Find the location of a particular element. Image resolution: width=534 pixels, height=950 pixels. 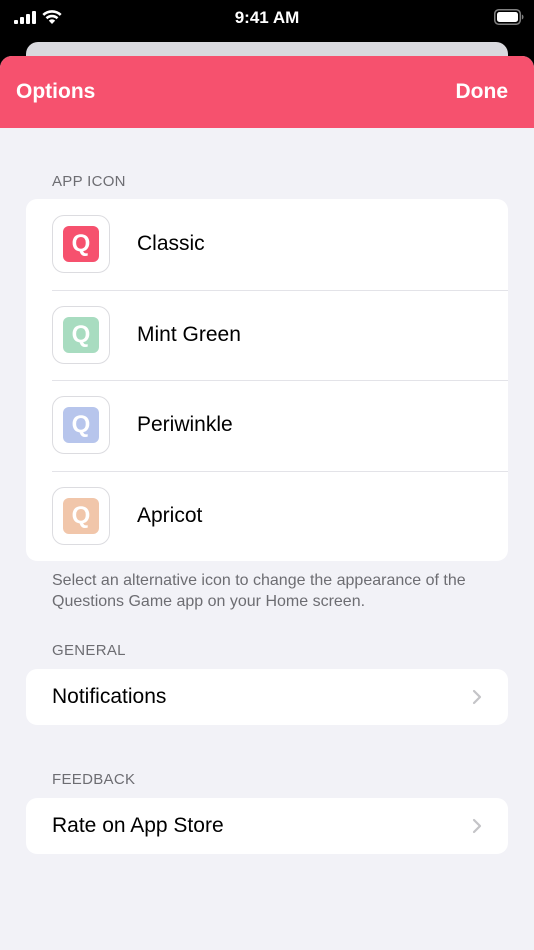

app-icon-option-label: Periwinkle is located at coordinates (185, 424).